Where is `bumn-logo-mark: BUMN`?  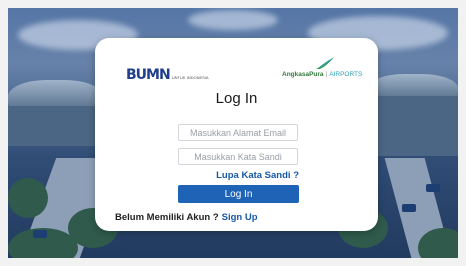 bumn-logo-mark: BUMN is located at coordinates (148, 75).